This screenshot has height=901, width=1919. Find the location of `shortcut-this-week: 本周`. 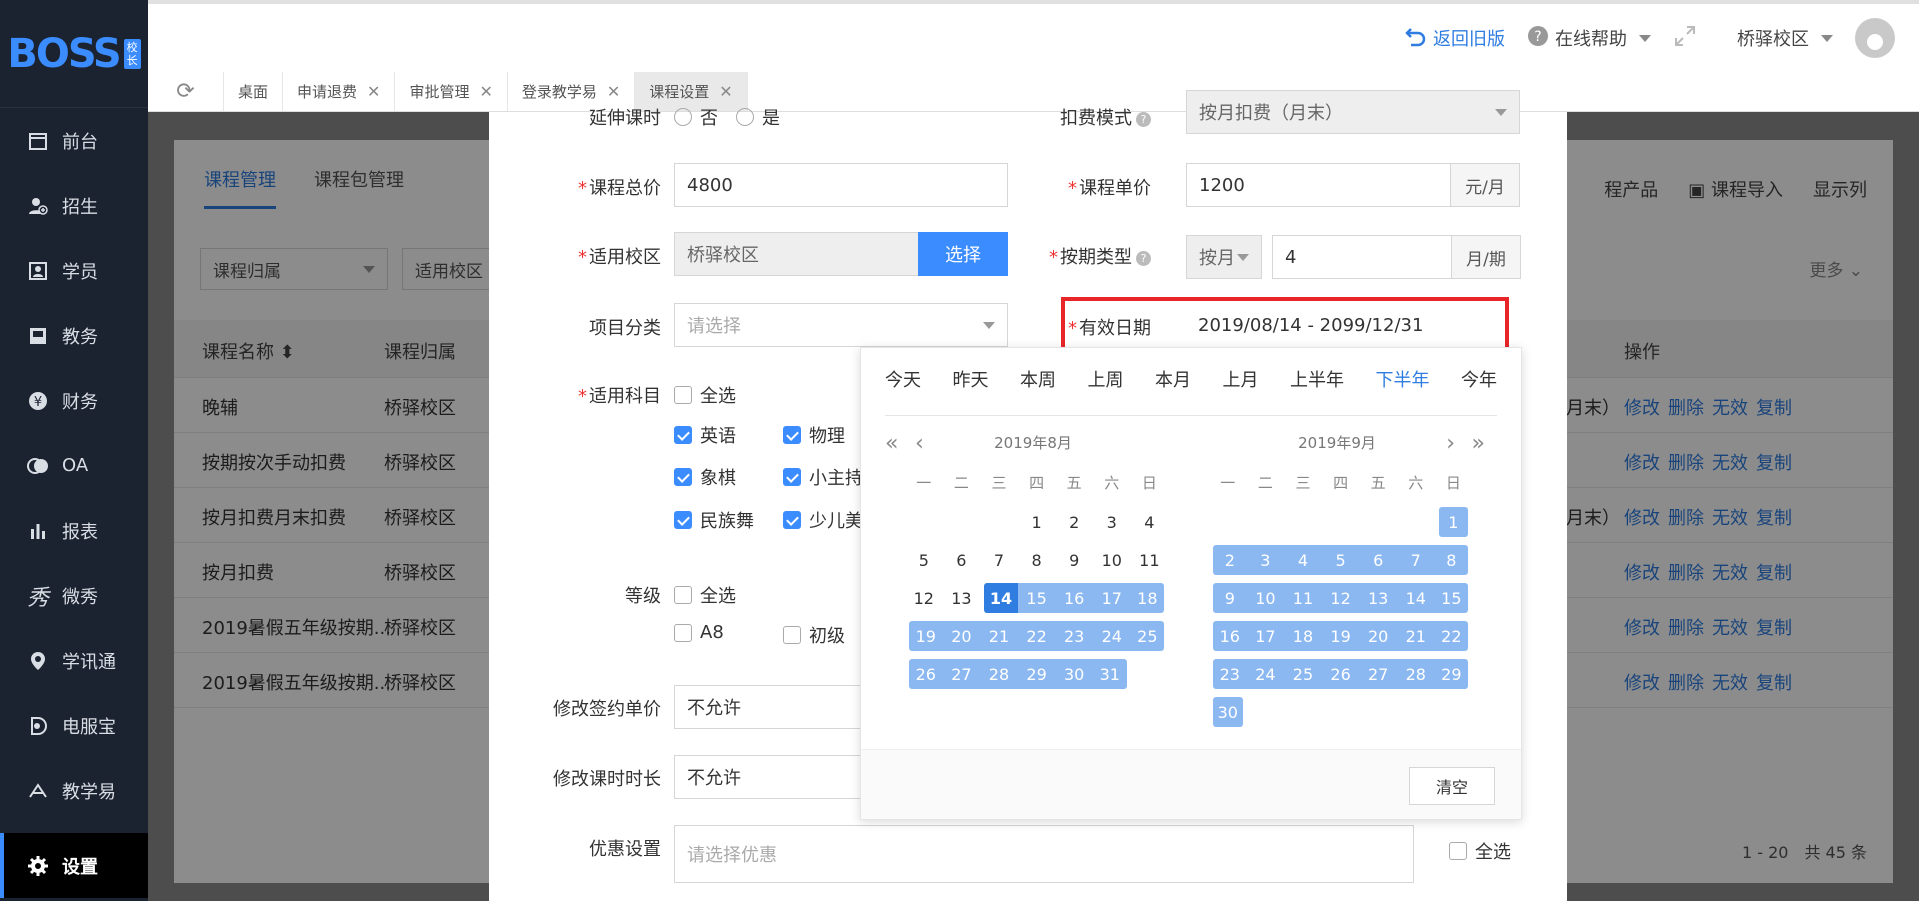

shortcut-this-week: 本周 is located at coordinates (1038, 390).